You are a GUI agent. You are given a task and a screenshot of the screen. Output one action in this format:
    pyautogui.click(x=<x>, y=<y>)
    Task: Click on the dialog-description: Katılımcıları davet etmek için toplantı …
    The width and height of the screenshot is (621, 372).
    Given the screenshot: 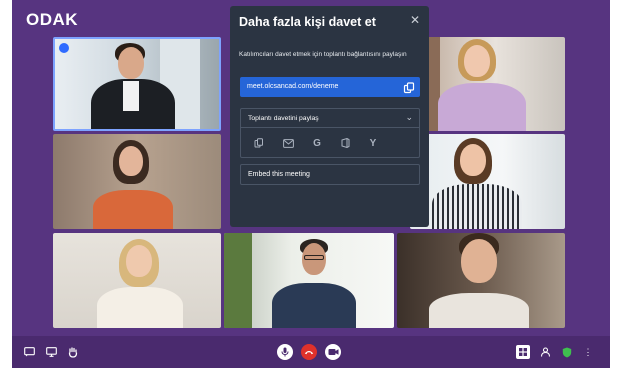 What is the action you would take?
    pyautogui.click(x=323, y=54)
    